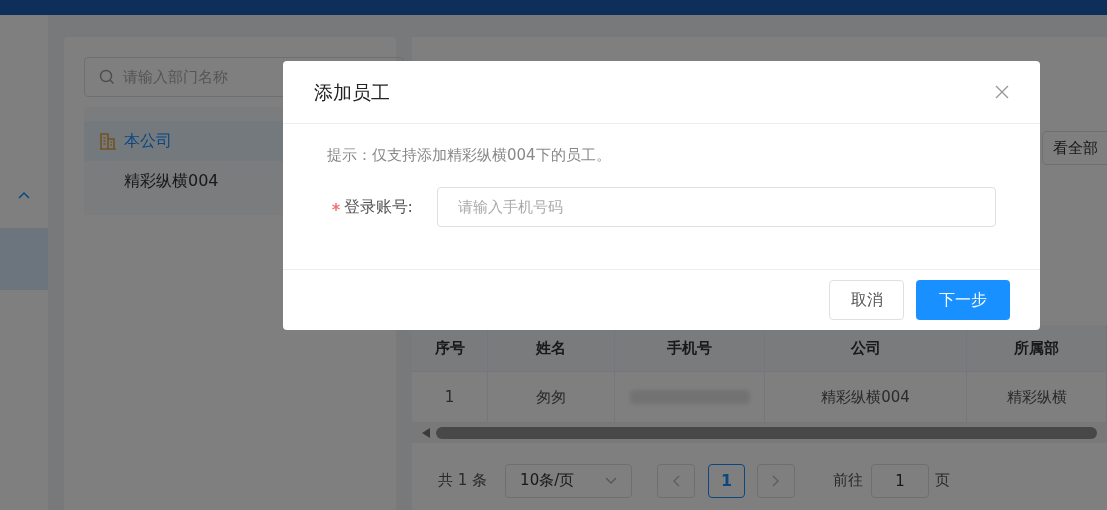  I want to click on table-cell-text: 1, so click(449, 398).